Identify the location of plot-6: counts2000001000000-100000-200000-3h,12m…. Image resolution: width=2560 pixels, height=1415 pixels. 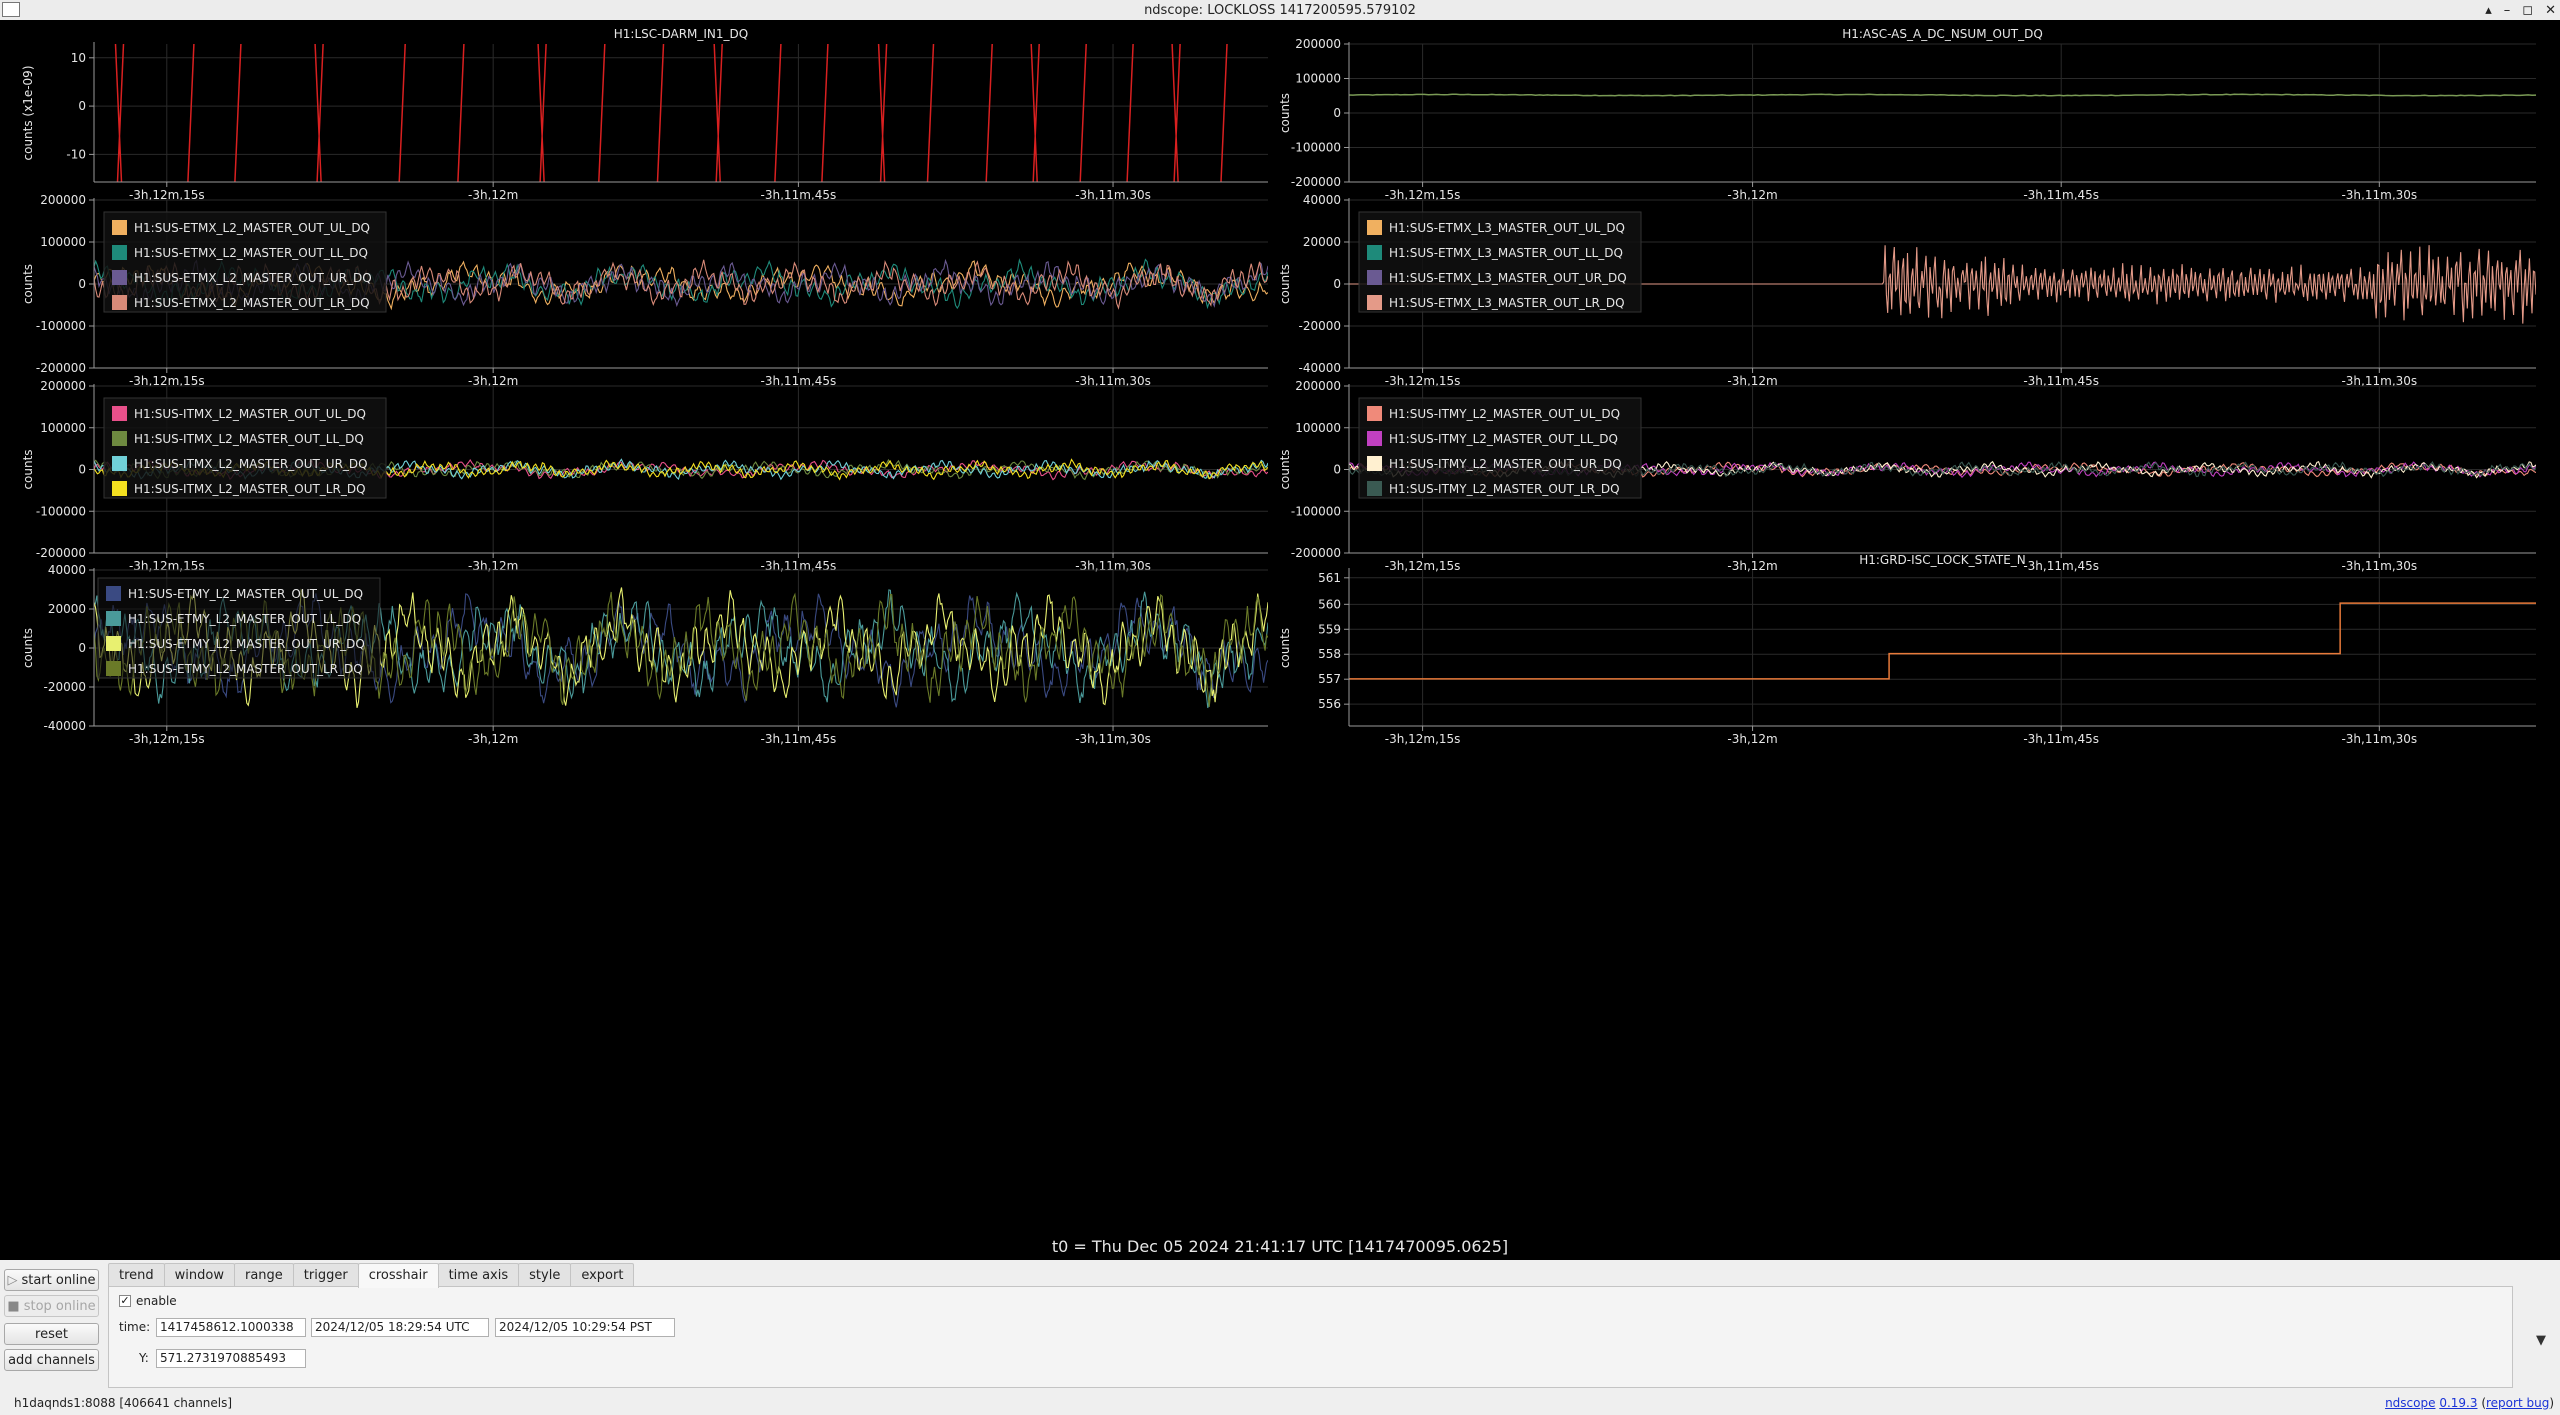
(1907, 476).